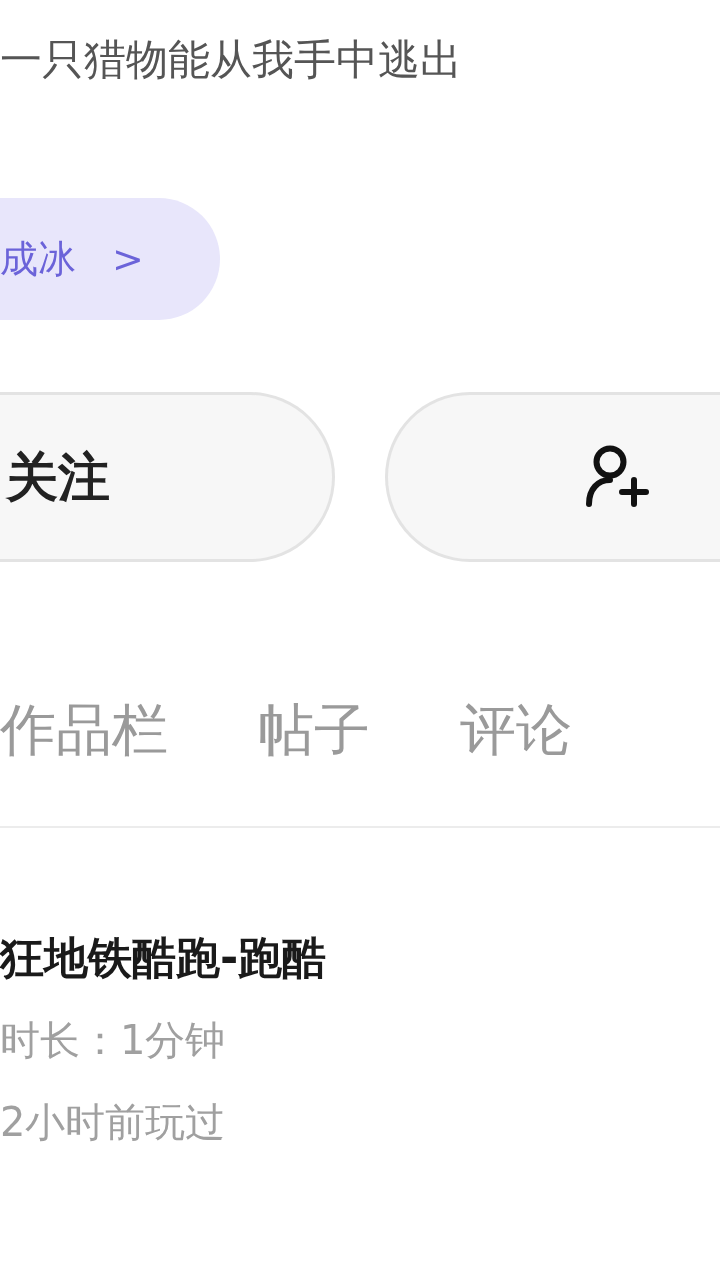  I want to click on followed-button: 关注, so click(167, 477).